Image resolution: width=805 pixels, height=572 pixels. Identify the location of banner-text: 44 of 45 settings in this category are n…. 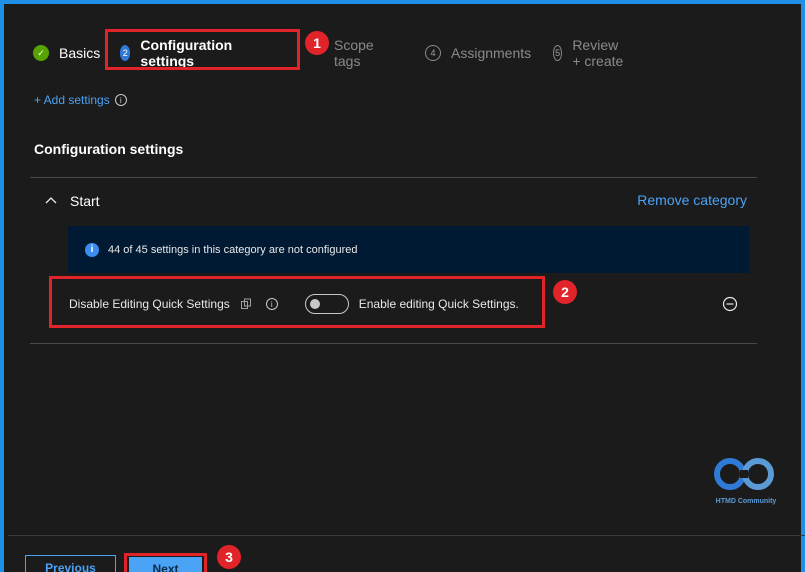
(233, 249).